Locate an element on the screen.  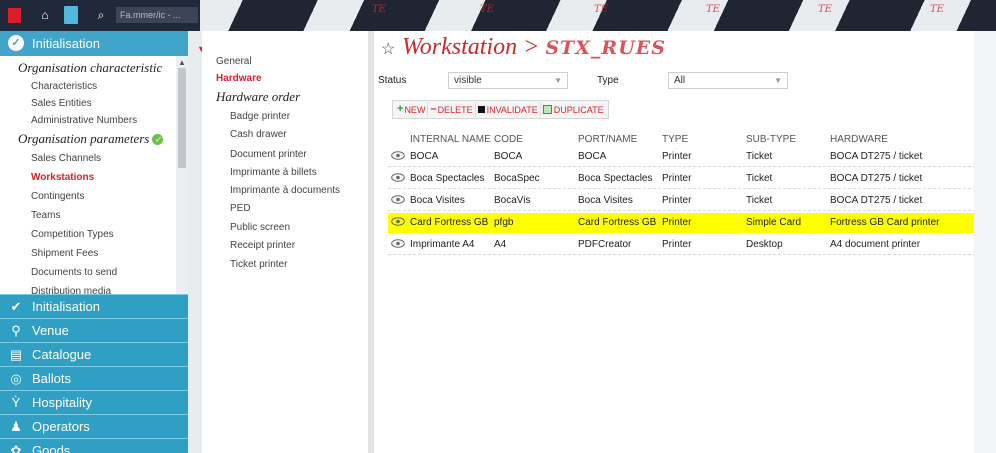
search-icon: ⌕ is located at coordinates (101, 15).